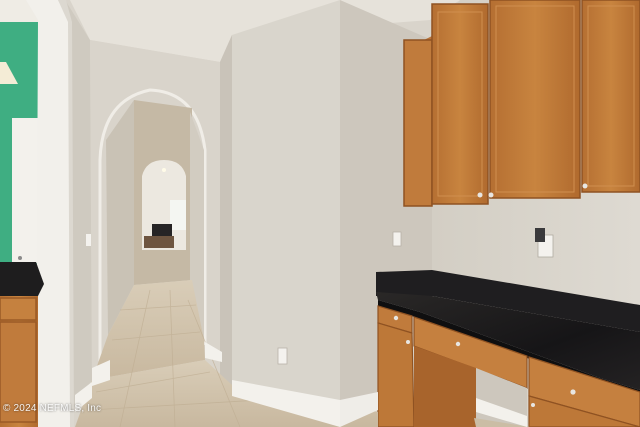  What do you see at coordinates (159, 242) in the screenshot?
I see `far-room-furniture` at bounding box center [159, 242].